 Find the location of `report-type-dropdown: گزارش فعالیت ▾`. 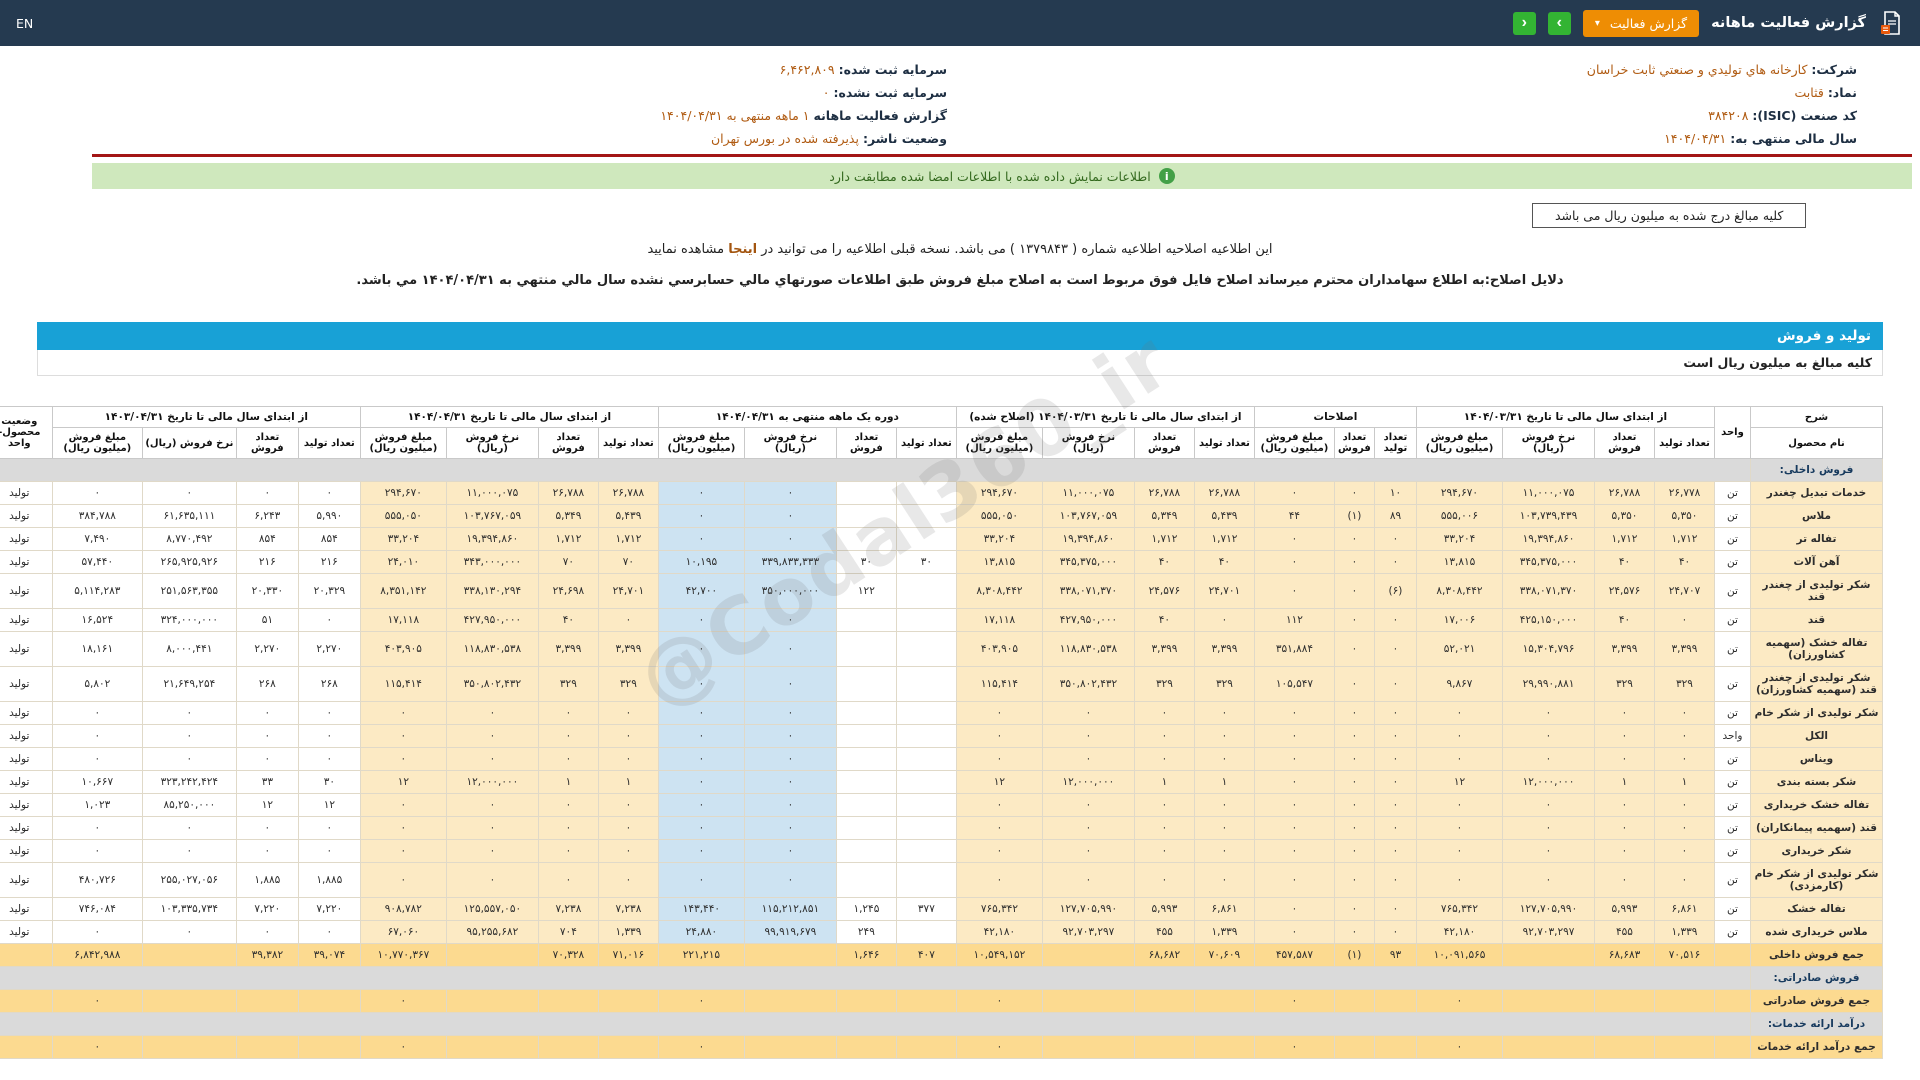

report-type-dropdown: گزارش فعالیت ▾ is located at coordinates (1641, 23).